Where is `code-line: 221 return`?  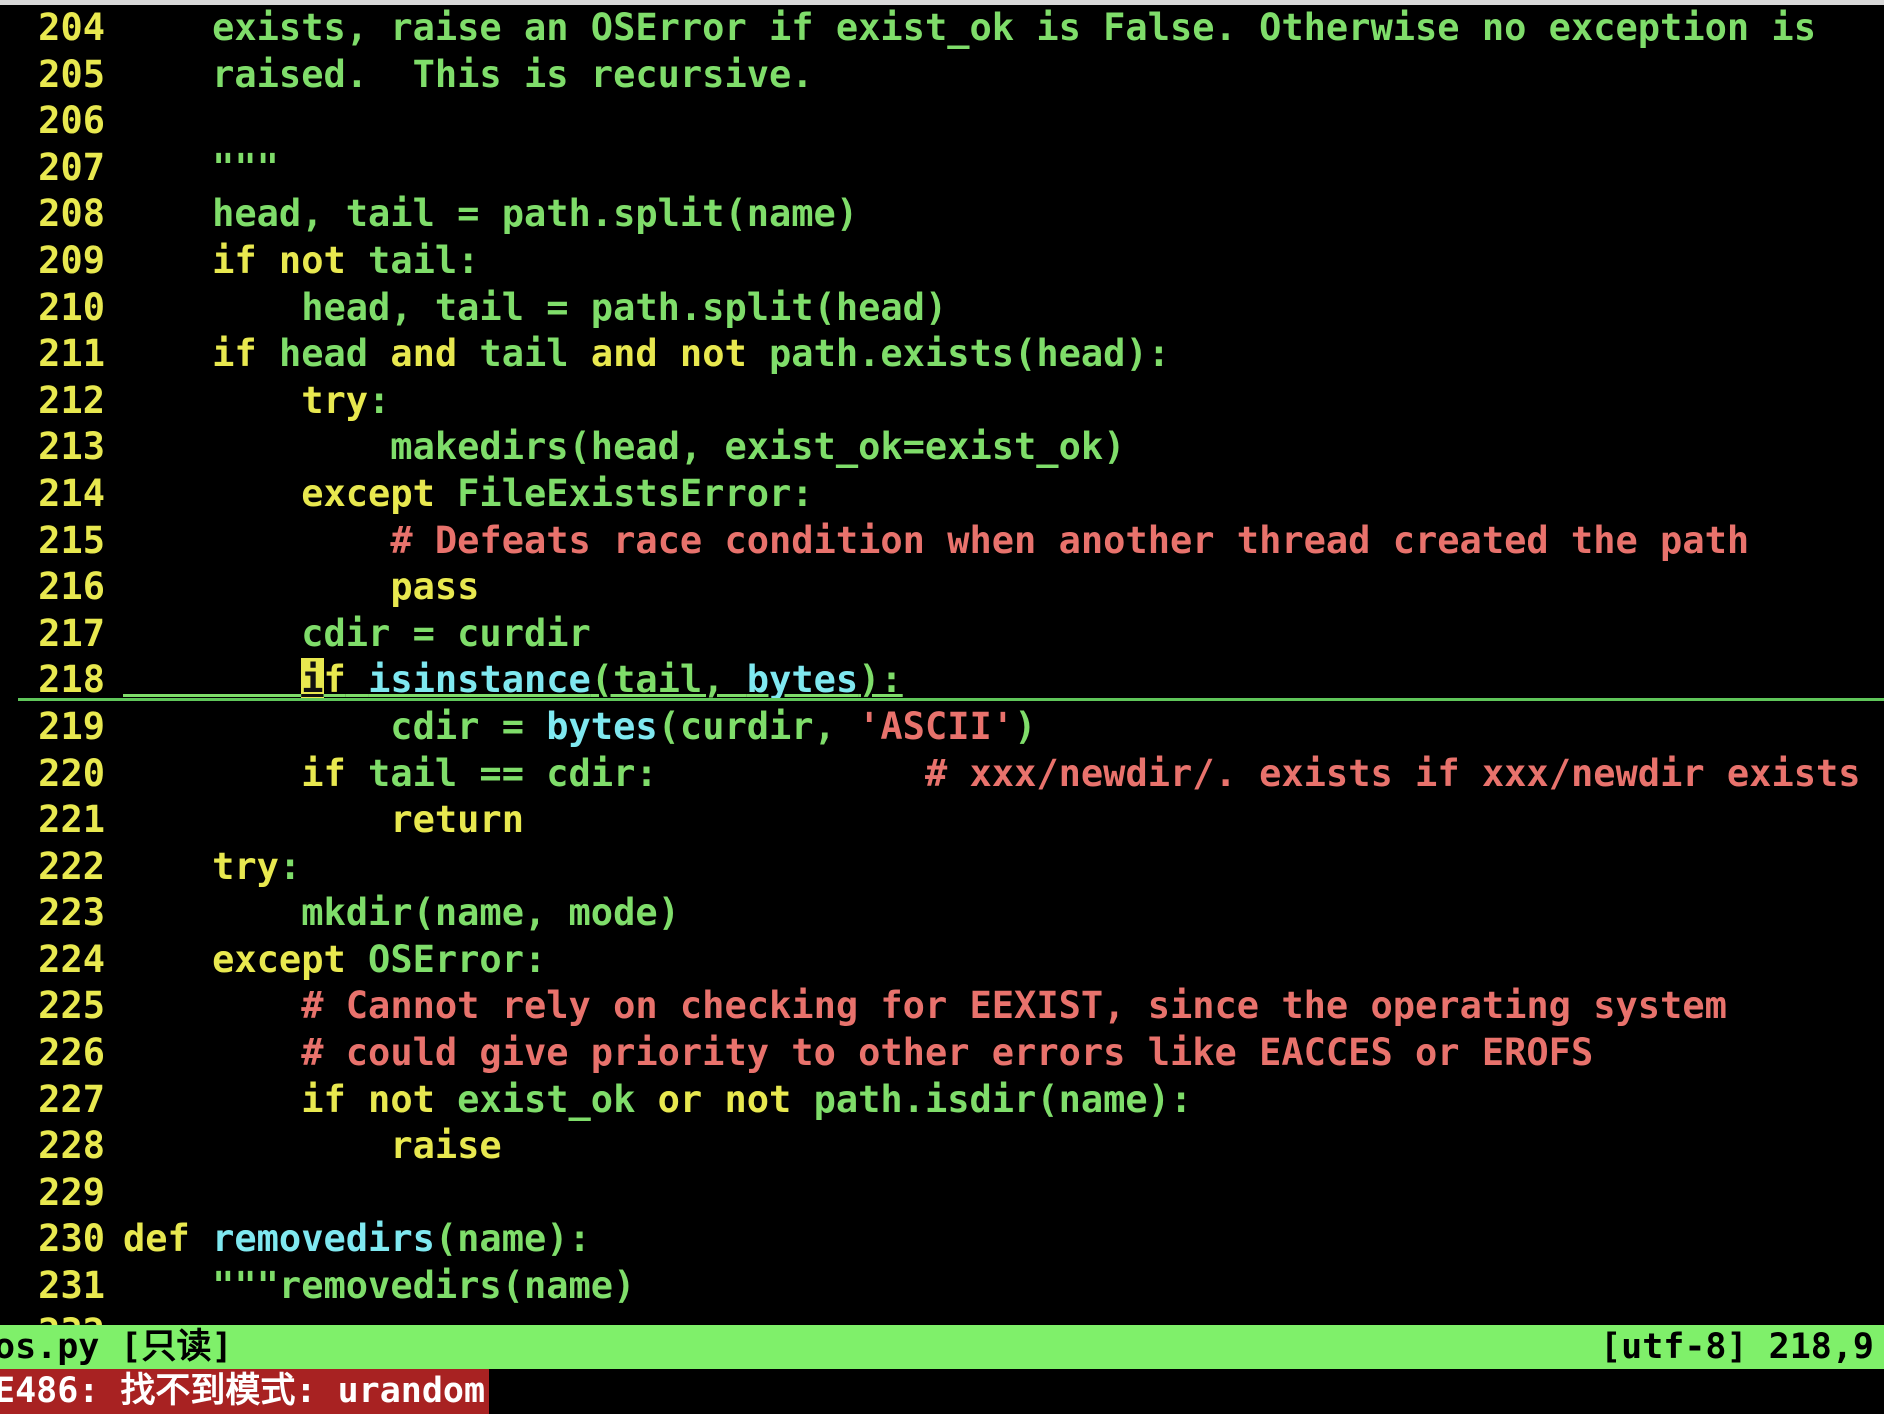
code-line: 221 return is located at coordinates (942, 820).